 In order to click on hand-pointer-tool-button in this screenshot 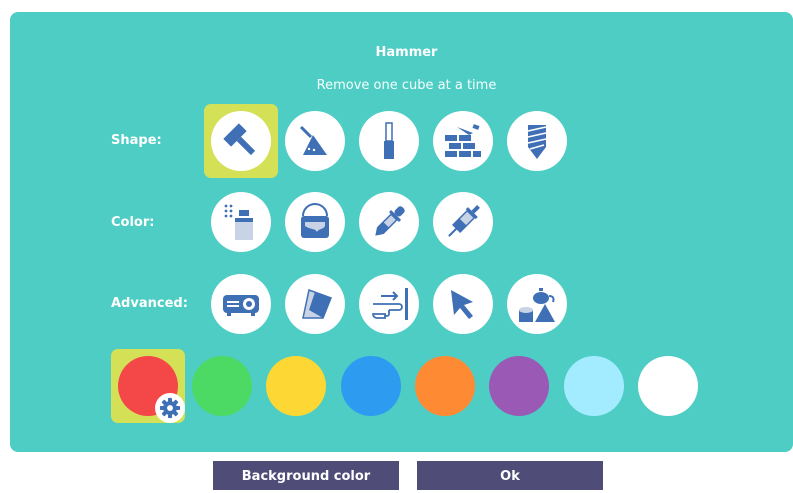, I will do `click(389, 304)`.